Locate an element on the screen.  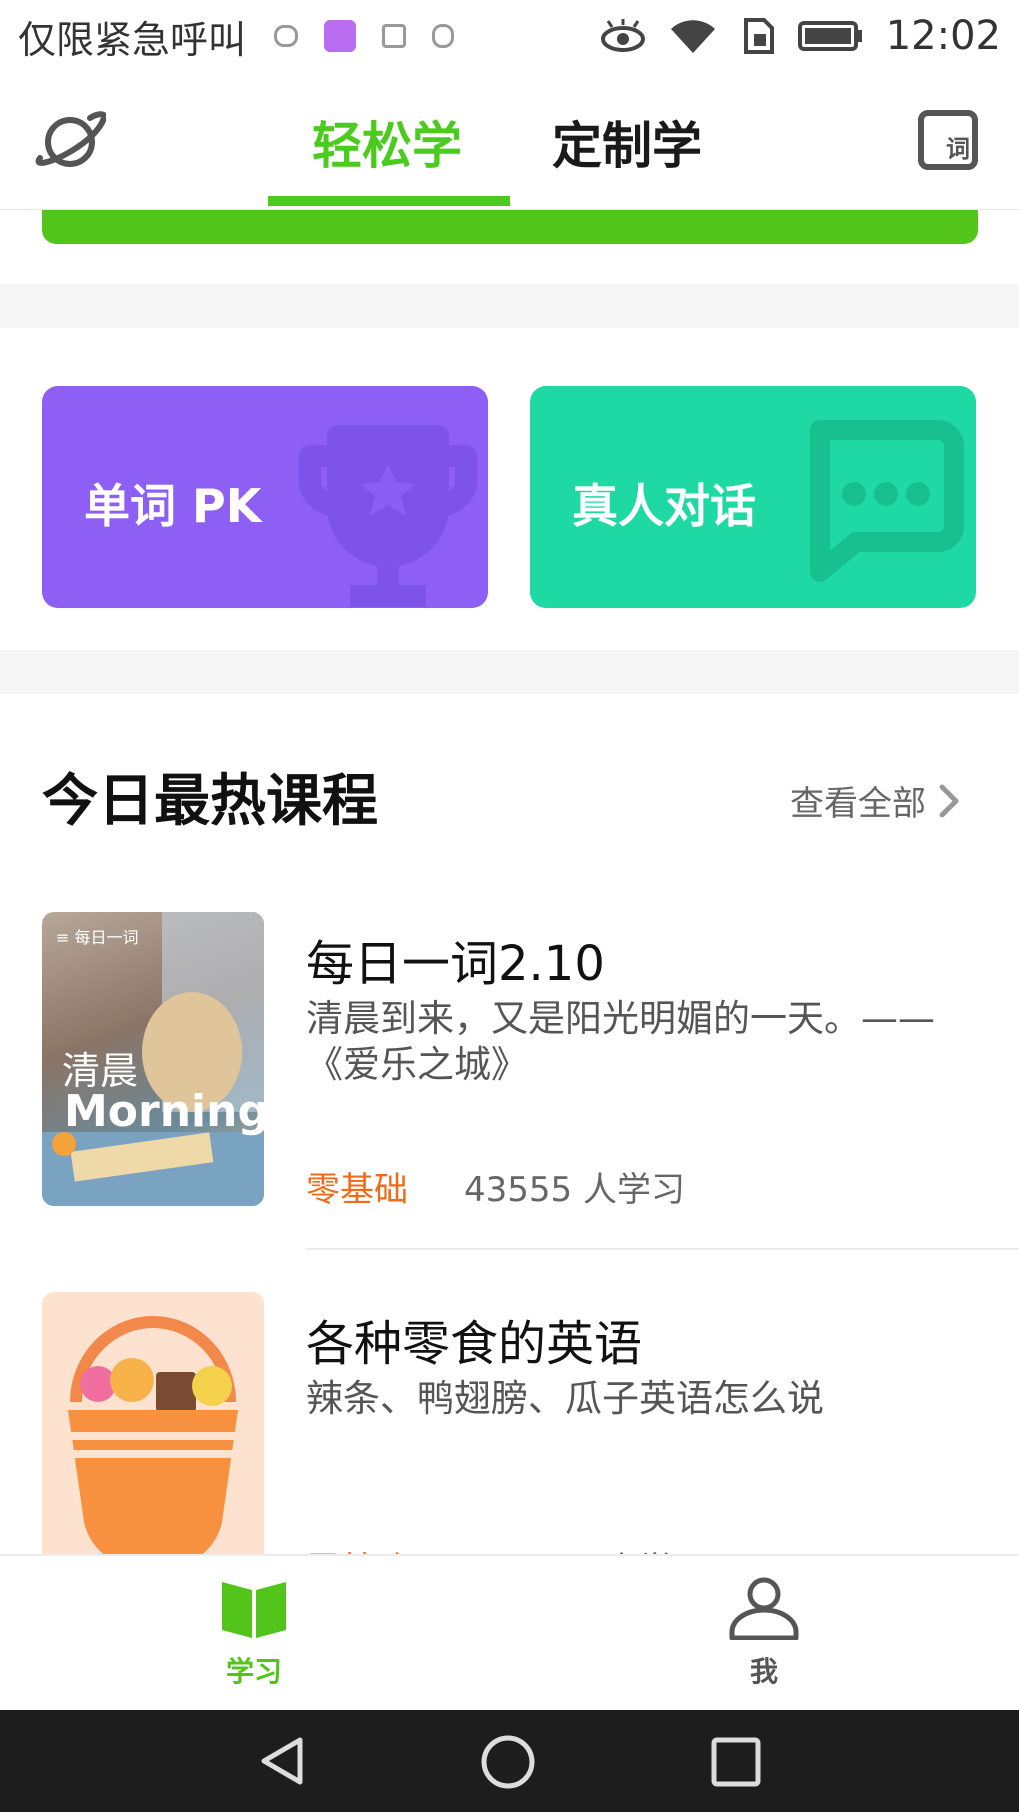
word-pk-card: 单词 PK is located at coordinates (265, 497).